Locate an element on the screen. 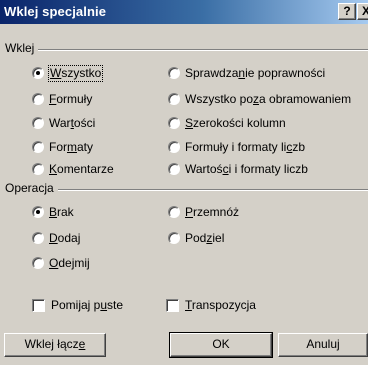 This screenshot has width=368, height=365. close-button: X is located at coordinates (362, 11).